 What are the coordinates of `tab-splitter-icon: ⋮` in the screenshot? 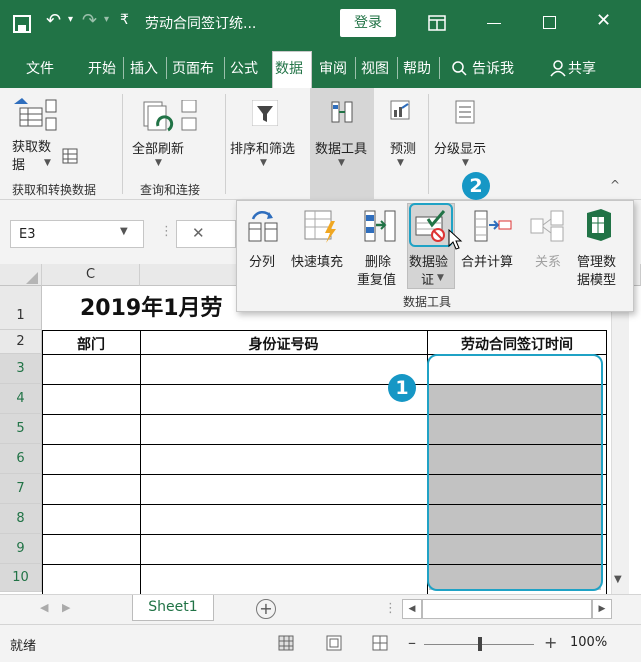 It's located at (390, 608).